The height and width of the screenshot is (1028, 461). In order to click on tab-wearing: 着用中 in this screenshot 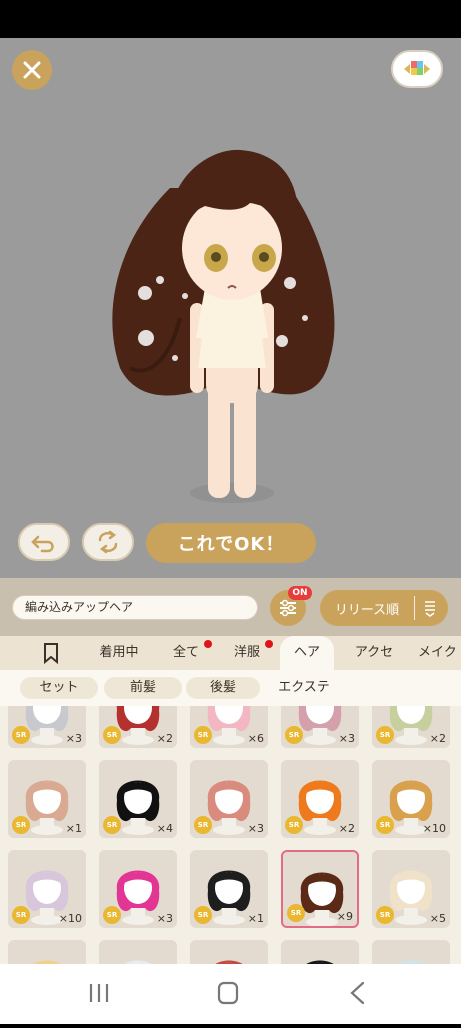, I will do `click(119, 653)`.